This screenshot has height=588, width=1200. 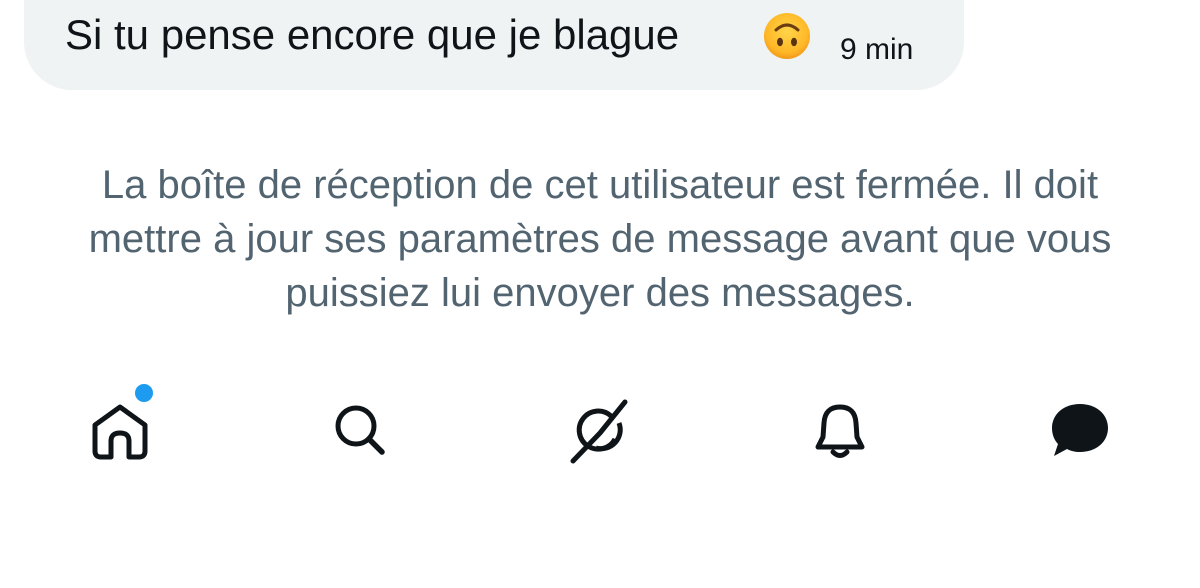 What do you see at coordinates (877, 49) in the screenshot?
I see `message-timestamp: 9 min` at bounding box center [877, 49].